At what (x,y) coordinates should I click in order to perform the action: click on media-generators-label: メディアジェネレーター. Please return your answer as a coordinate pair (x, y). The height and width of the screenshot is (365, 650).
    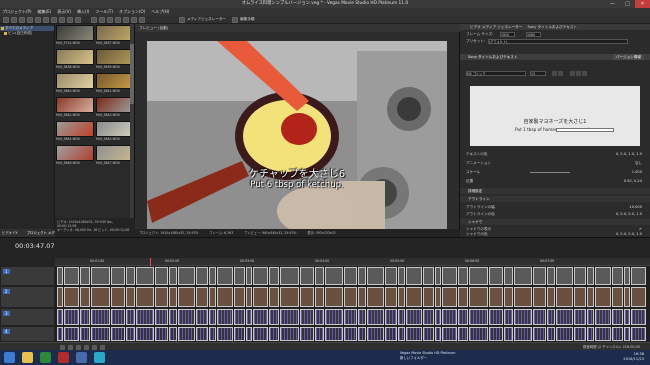
    Looking at the image, I should click on (206, 19).